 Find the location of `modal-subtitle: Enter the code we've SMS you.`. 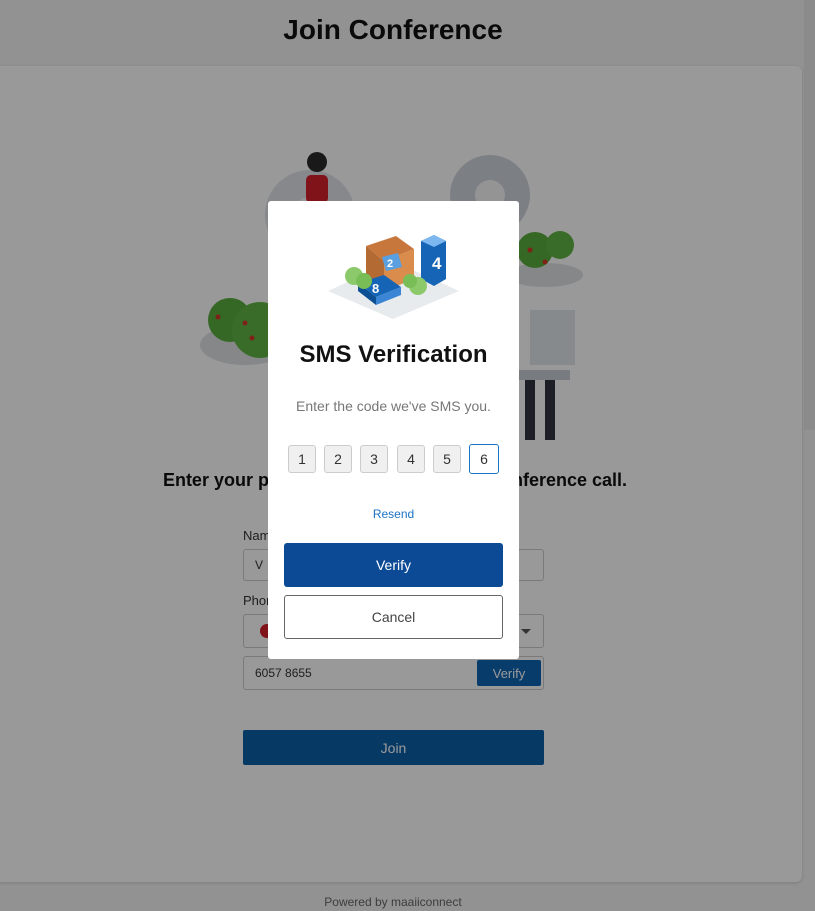

modal-subtitle: Enter the code we've SMS you. is located at coordinates (393, 406).